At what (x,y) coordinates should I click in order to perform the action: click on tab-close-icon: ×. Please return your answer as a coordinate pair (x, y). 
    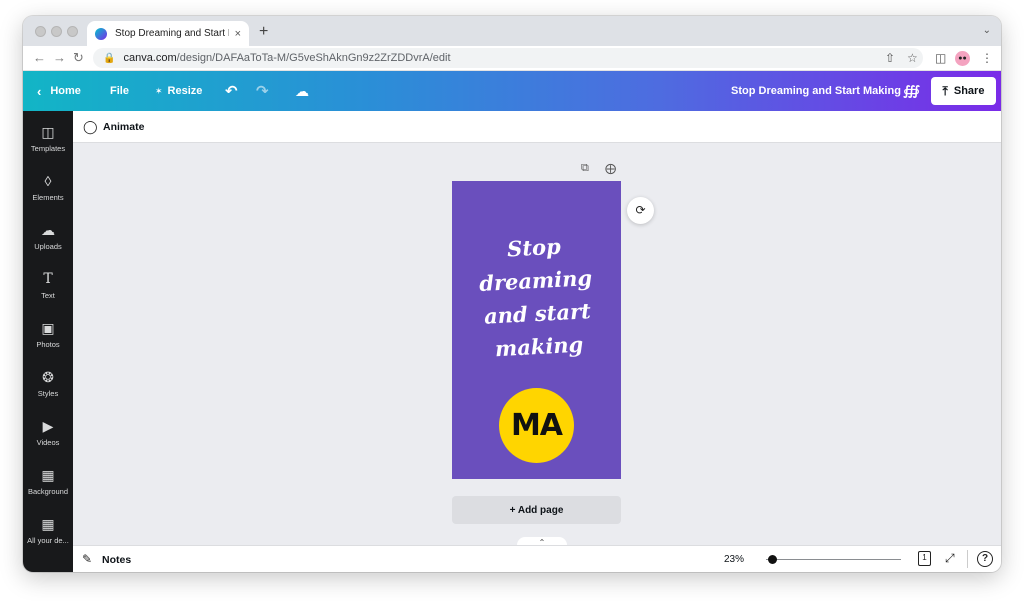
    Looking at the image, I should click on (238, 34).